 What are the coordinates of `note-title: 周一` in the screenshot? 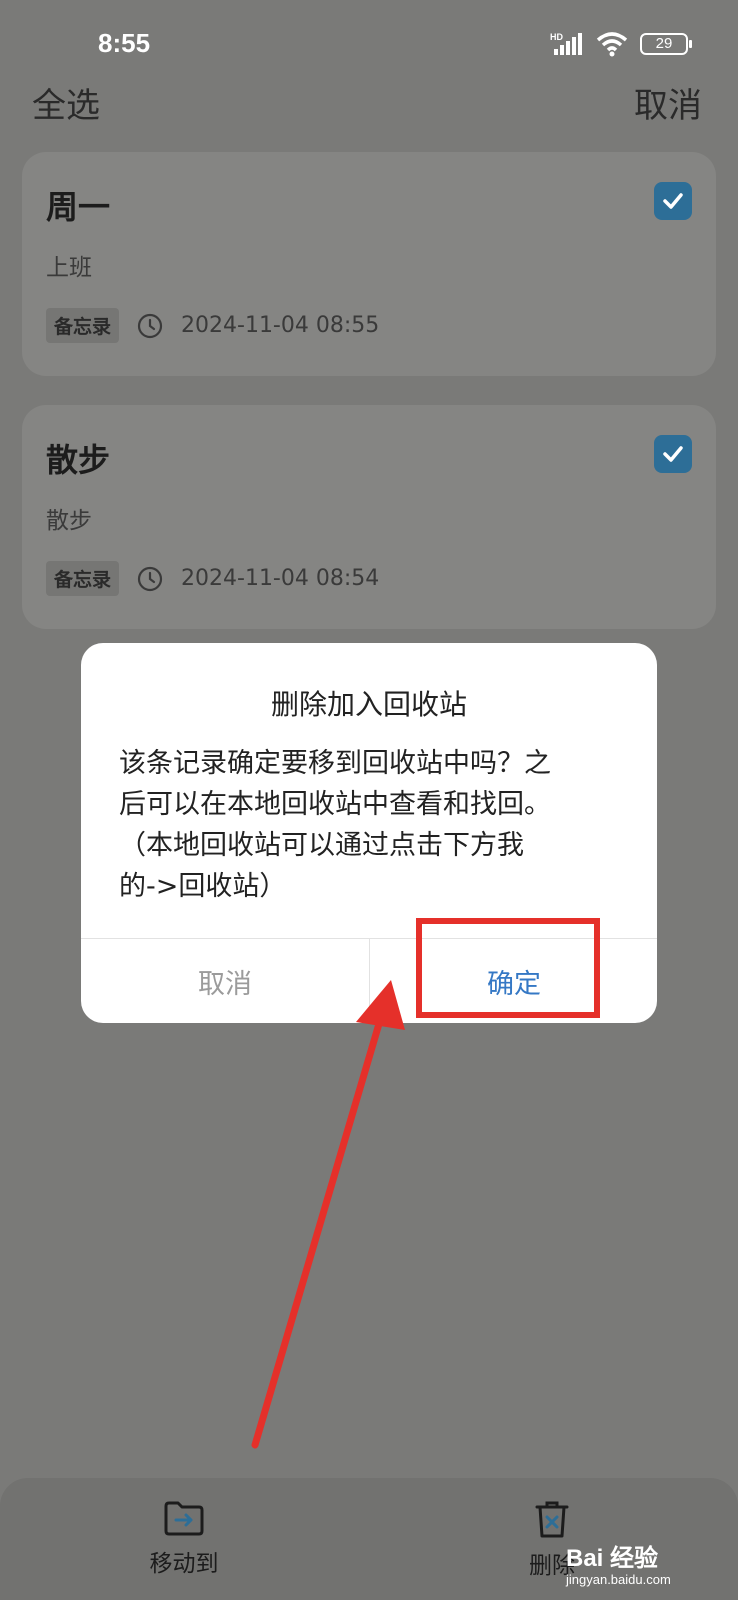 It's located at (78, 207).